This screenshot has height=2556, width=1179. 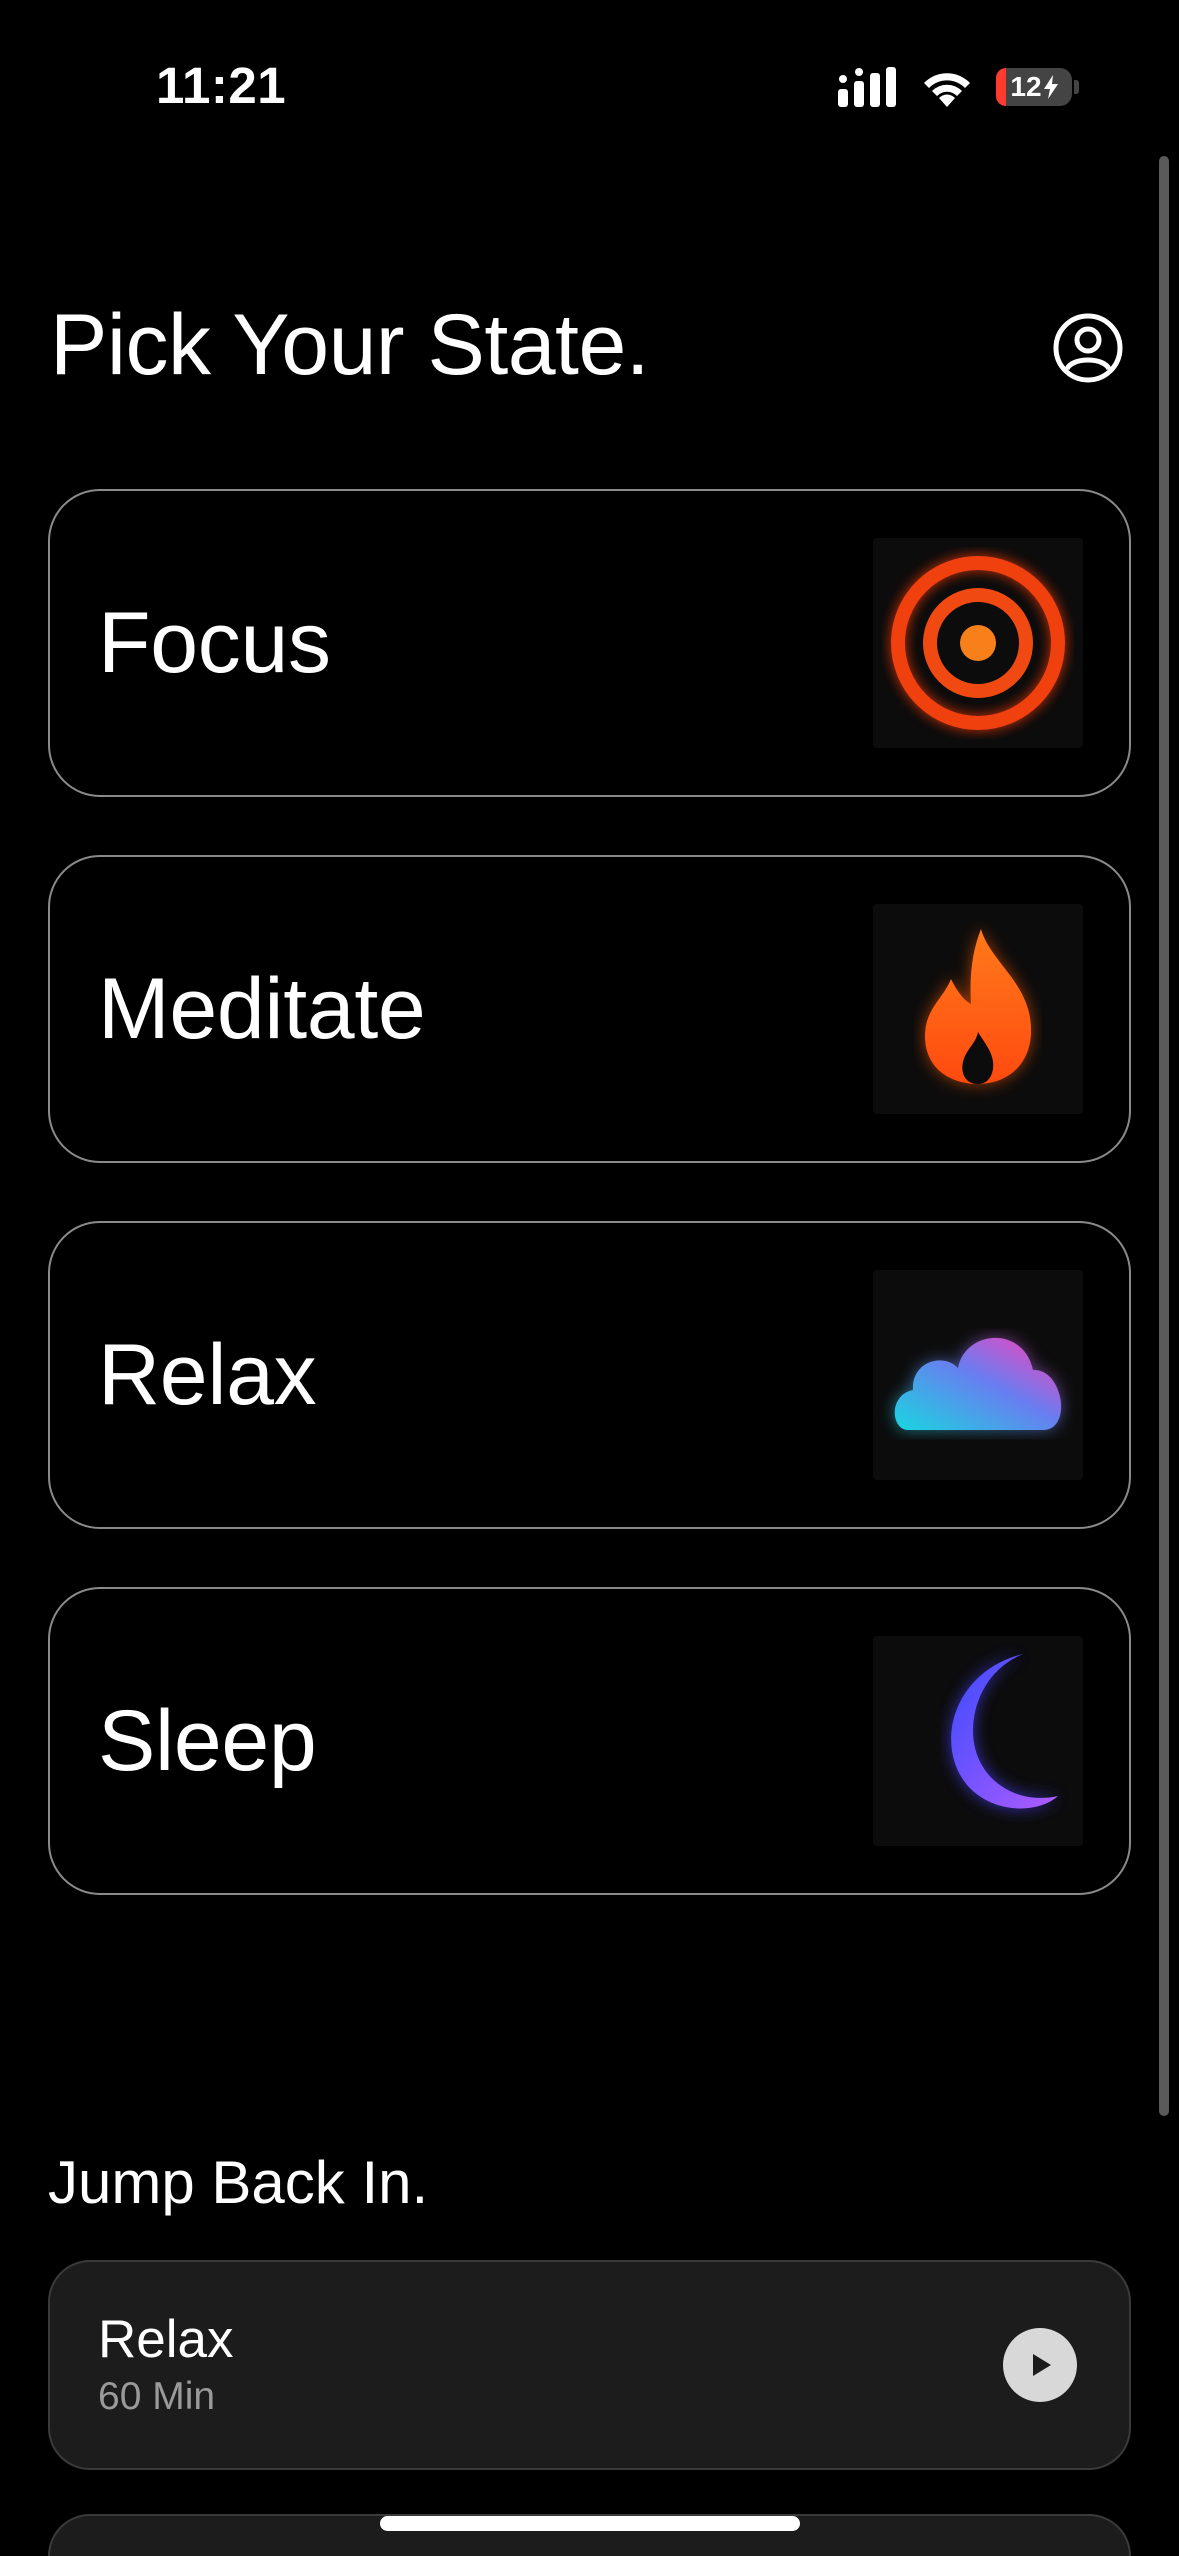 I want to click on page-title: Pick Your State., so click(x=350, y=345).